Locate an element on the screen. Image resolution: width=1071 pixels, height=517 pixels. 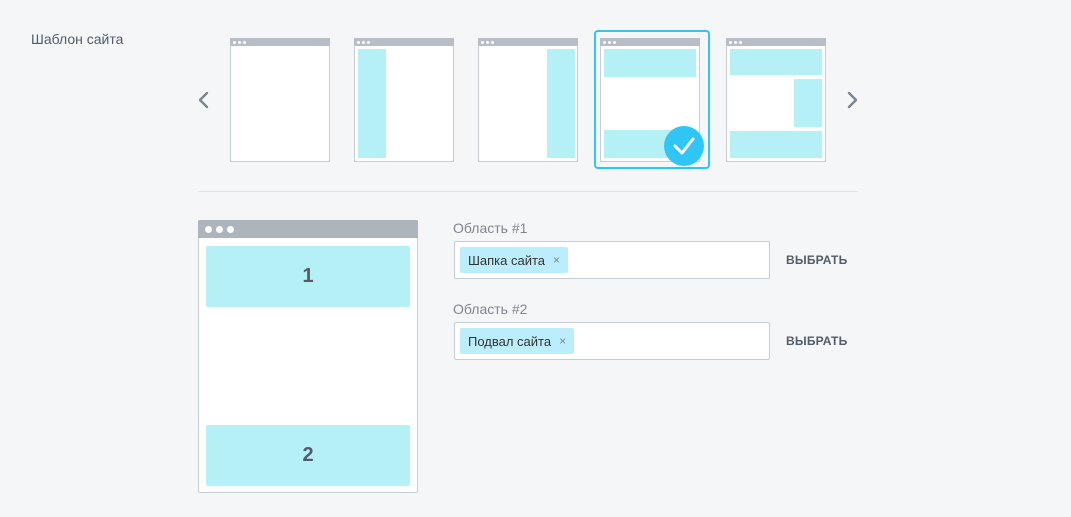
area-2-label: Область #2 is located at coordinates (490, 309).